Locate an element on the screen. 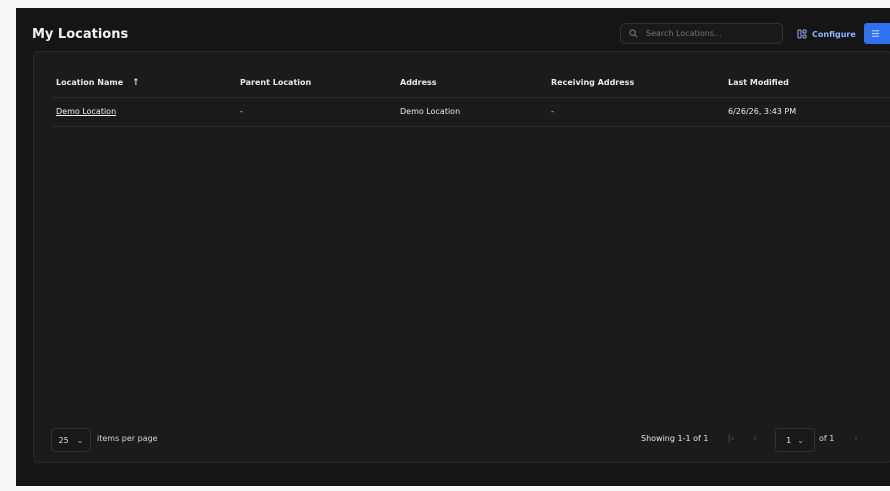  configure-label: Configure is located at coordinates (834, 34).